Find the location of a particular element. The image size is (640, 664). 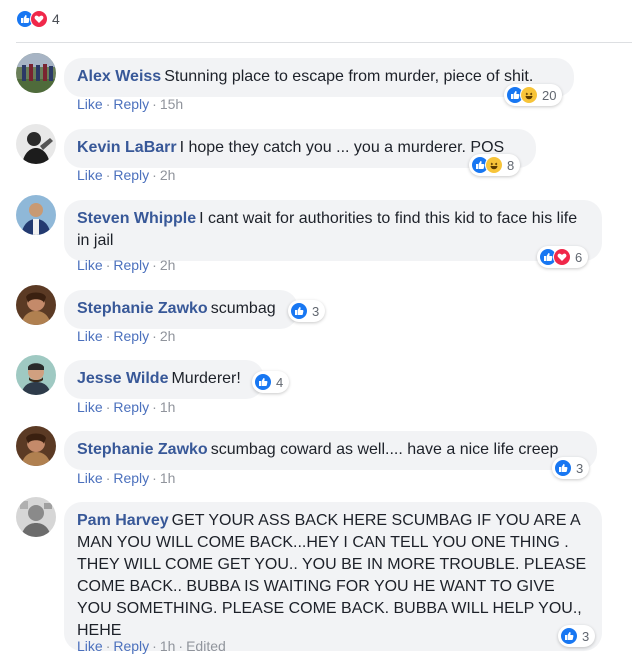

comment-bubble: Stephanie Zawko scumbag is located at coordinates (181, 309).